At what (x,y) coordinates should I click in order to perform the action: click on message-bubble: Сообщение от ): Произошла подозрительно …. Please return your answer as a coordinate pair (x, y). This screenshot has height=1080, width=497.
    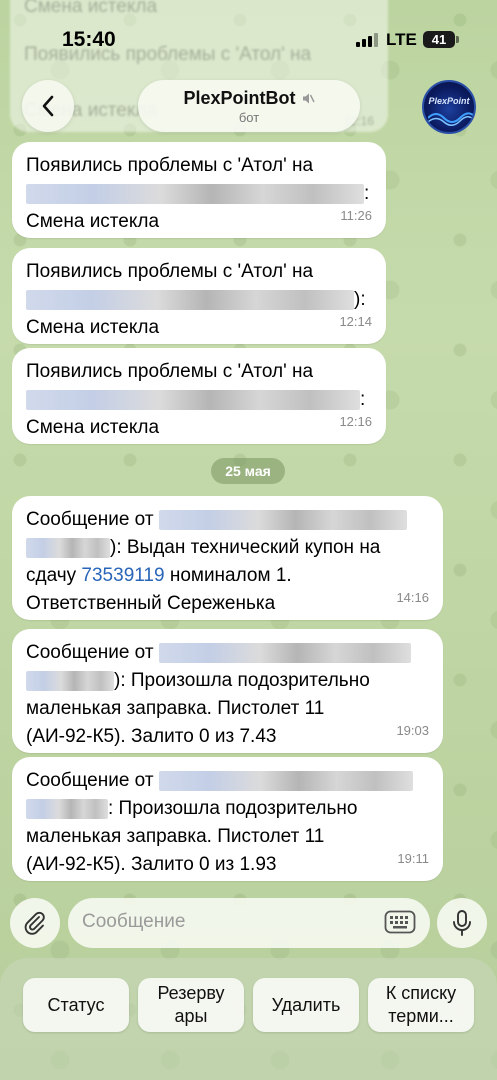
    Looking at the image, I should click on (227, 691).